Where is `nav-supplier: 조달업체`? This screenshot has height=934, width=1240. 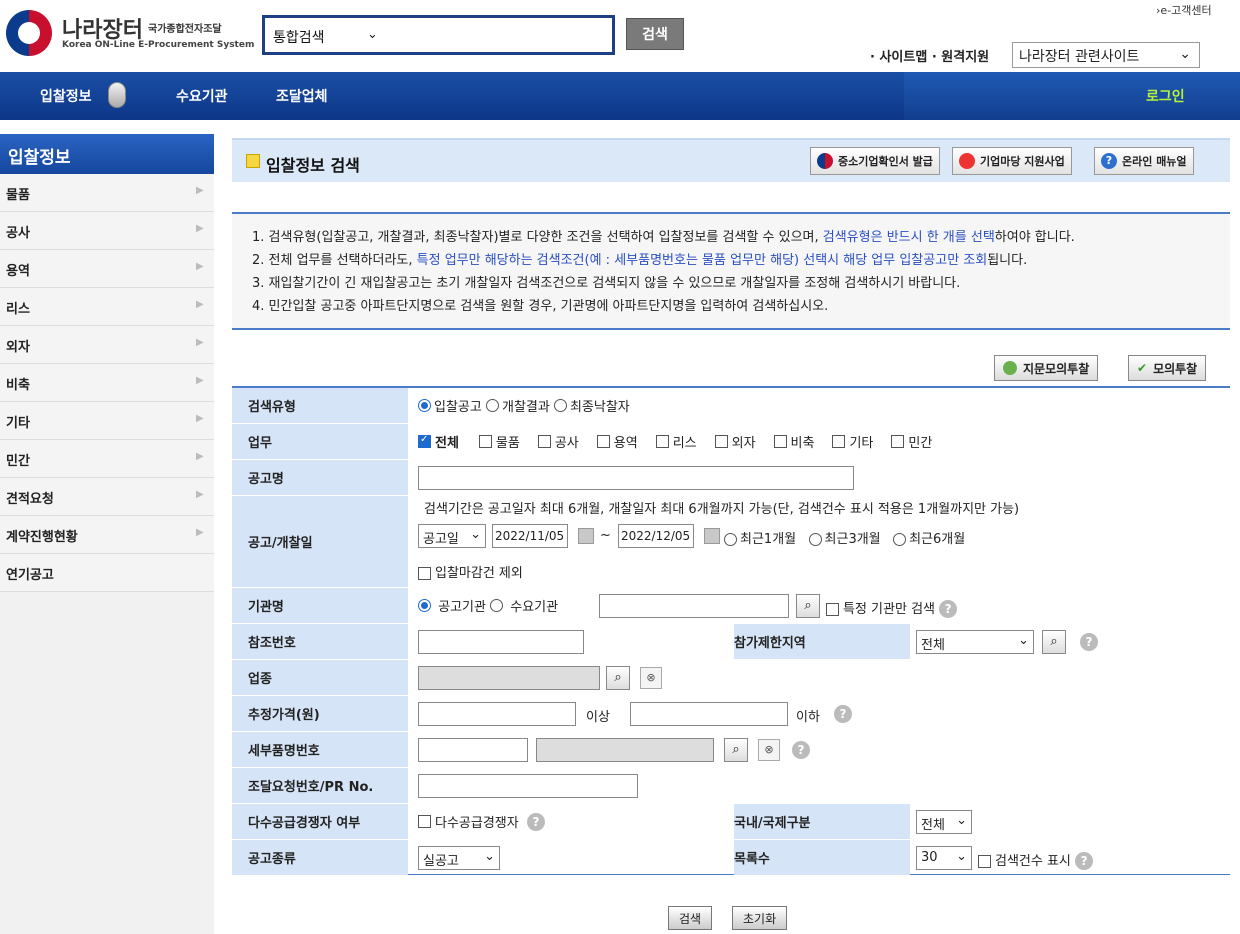 nav-supplier: 조달업체 is located at coordinates (302, 96).